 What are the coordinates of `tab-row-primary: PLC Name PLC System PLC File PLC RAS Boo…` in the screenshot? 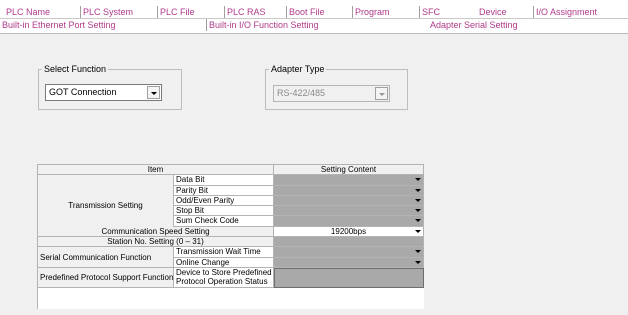 It's located at (314, 12).